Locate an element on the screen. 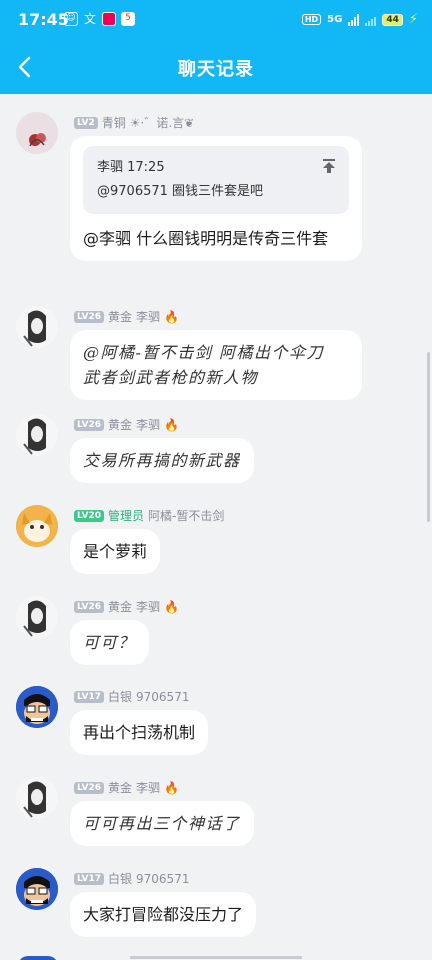  message-text: 可可？ is located at coordinates (109, 642).